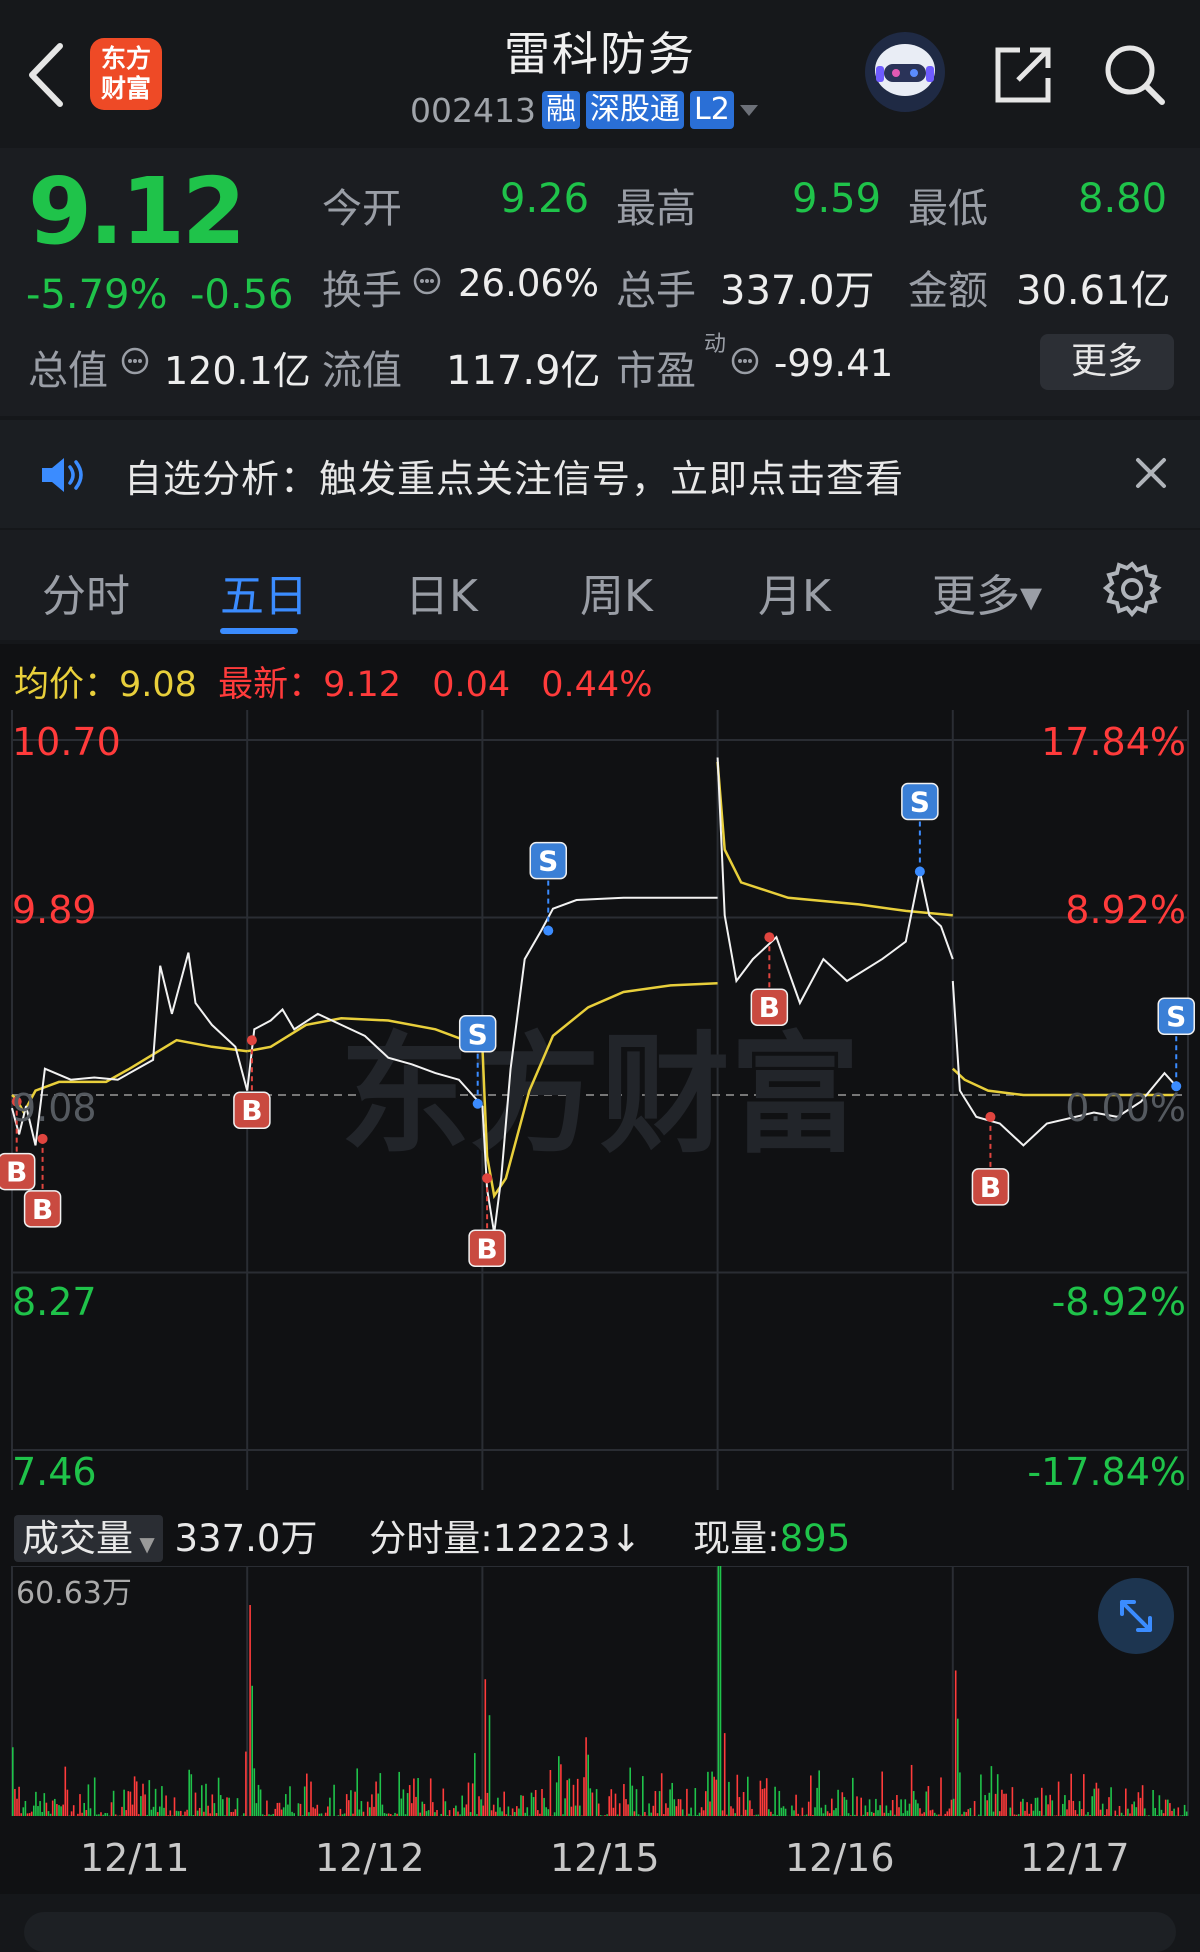 This screenshot has height=1952, width=1200. Describe the element at coordinates (905, 72) in the screenshot. I see `robot-assistant-icon` at that location.